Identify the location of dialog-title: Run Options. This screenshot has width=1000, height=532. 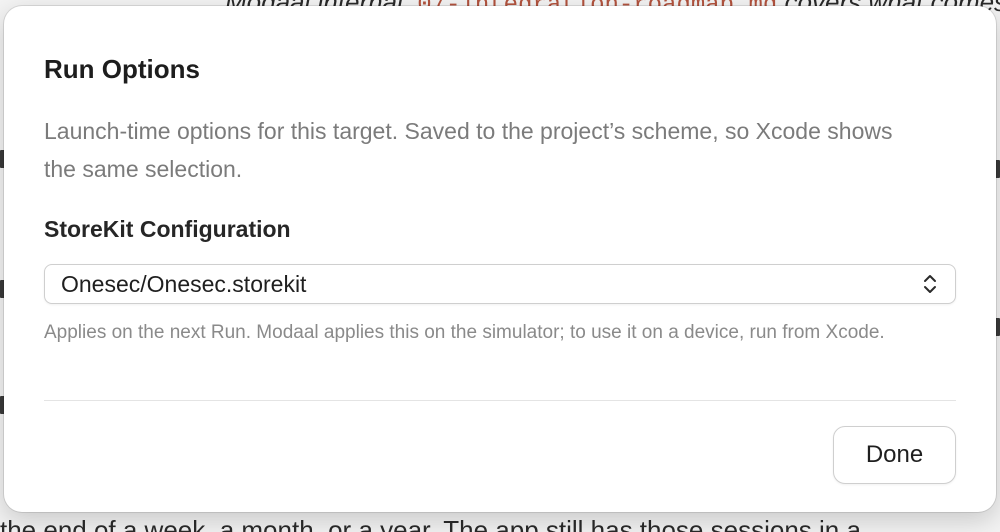
(122, 69).